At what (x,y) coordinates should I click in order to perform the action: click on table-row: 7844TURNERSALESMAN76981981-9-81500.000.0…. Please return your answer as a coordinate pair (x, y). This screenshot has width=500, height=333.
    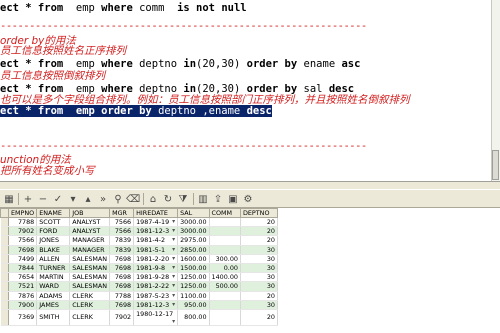
    Looking at the image, I should click on (139, 268).